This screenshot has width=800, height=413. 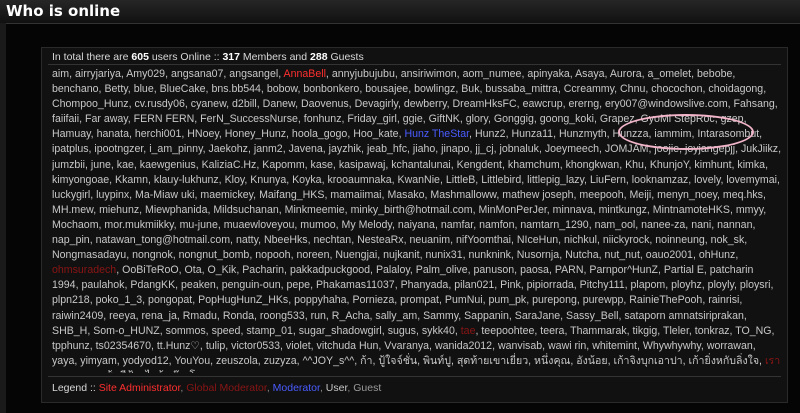 I want to click on online-user-link: Ronda, so click(x=238, y=316).